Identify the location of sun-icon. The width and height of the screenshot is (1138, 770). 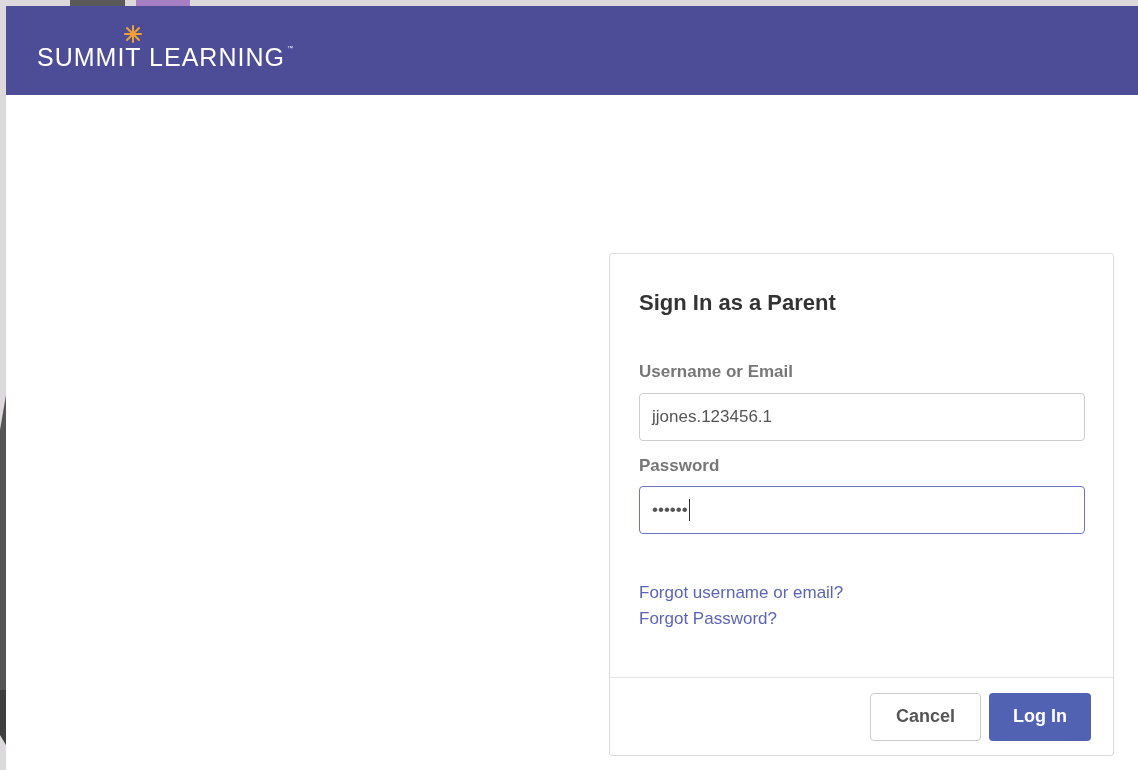
(133, 34).